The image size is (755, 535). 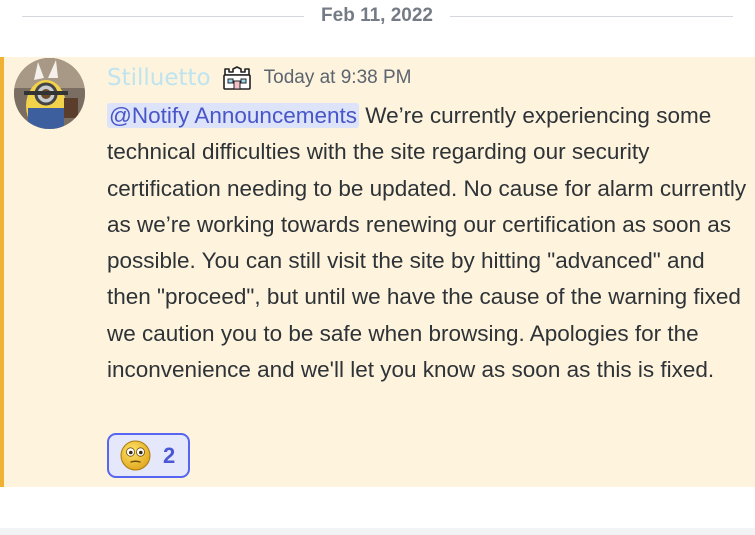 I want to click on divider-line-right, so click(x=591, y=16).